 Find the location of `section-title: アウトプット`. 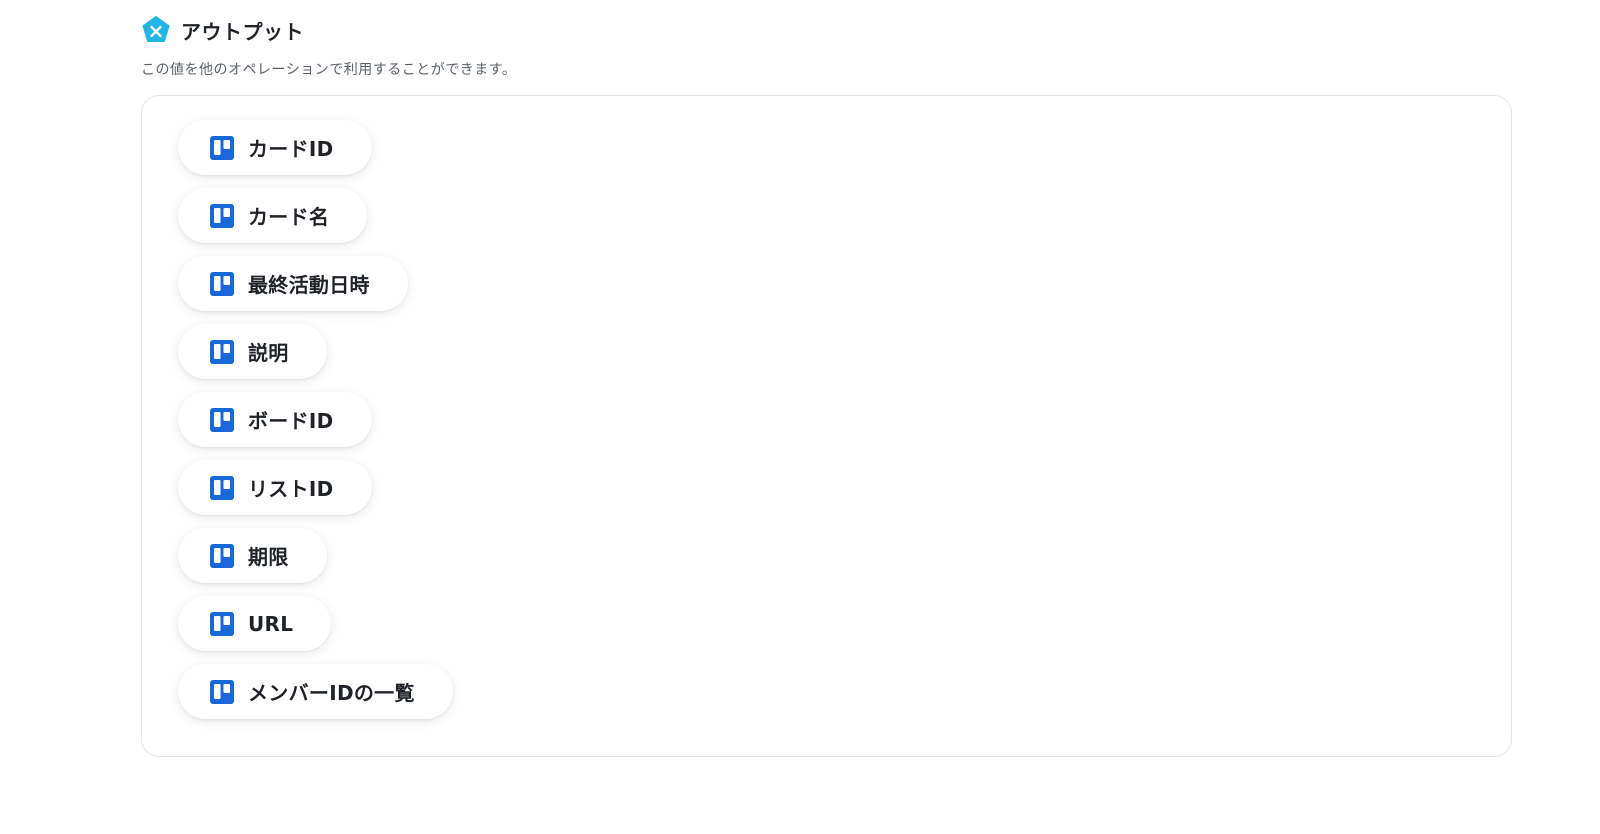

section-title: アウトプット is located at coordinates (242, 31).